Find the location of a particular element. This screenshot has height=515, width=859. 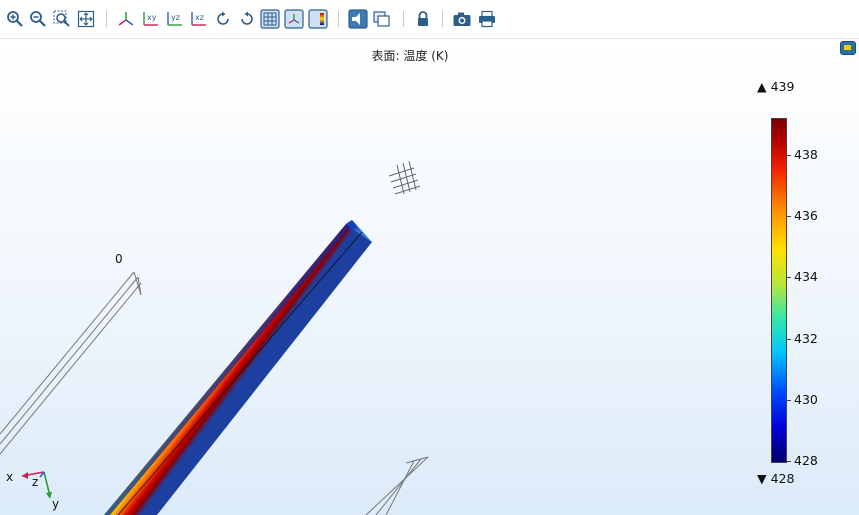

zoom-box-icon is located at coordinates (62, 19).